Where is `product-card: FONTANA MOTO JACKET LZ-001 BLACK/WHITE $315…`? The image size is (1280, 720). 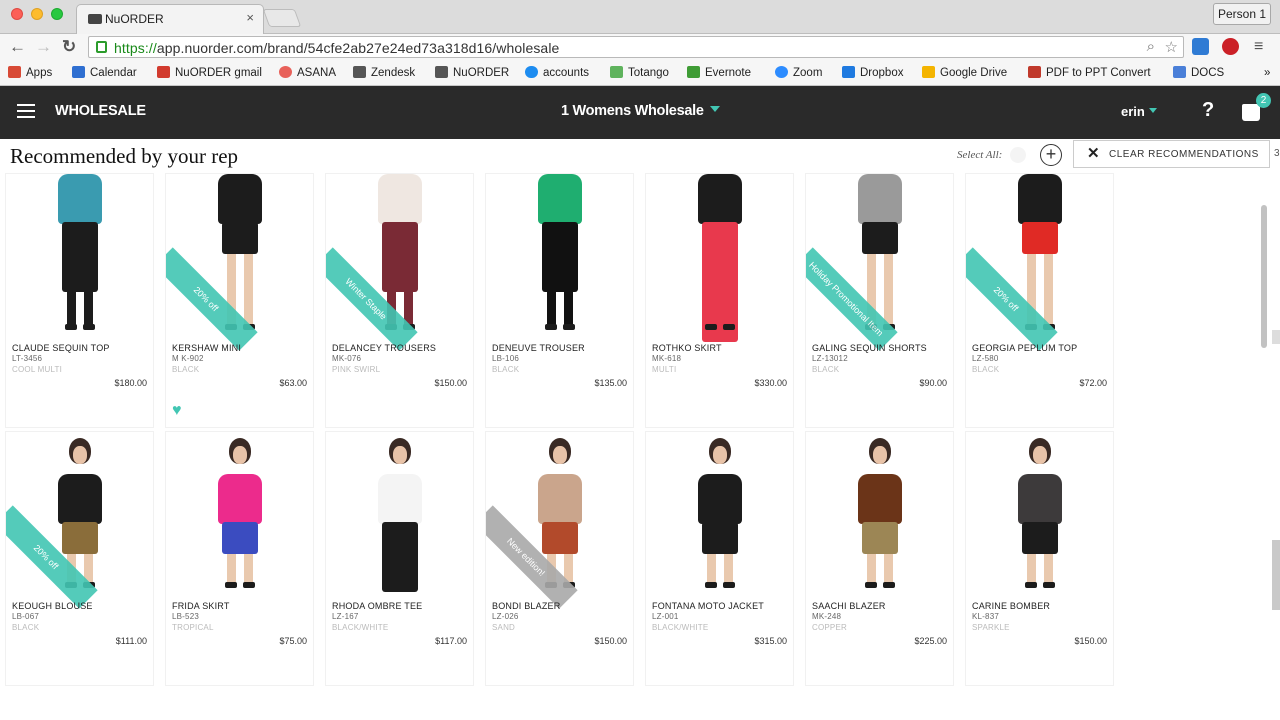 product-card: FONTANA MOTO JACKET LZ-001 BLACK/WHITE $315… is located at coordinates (719, 558).